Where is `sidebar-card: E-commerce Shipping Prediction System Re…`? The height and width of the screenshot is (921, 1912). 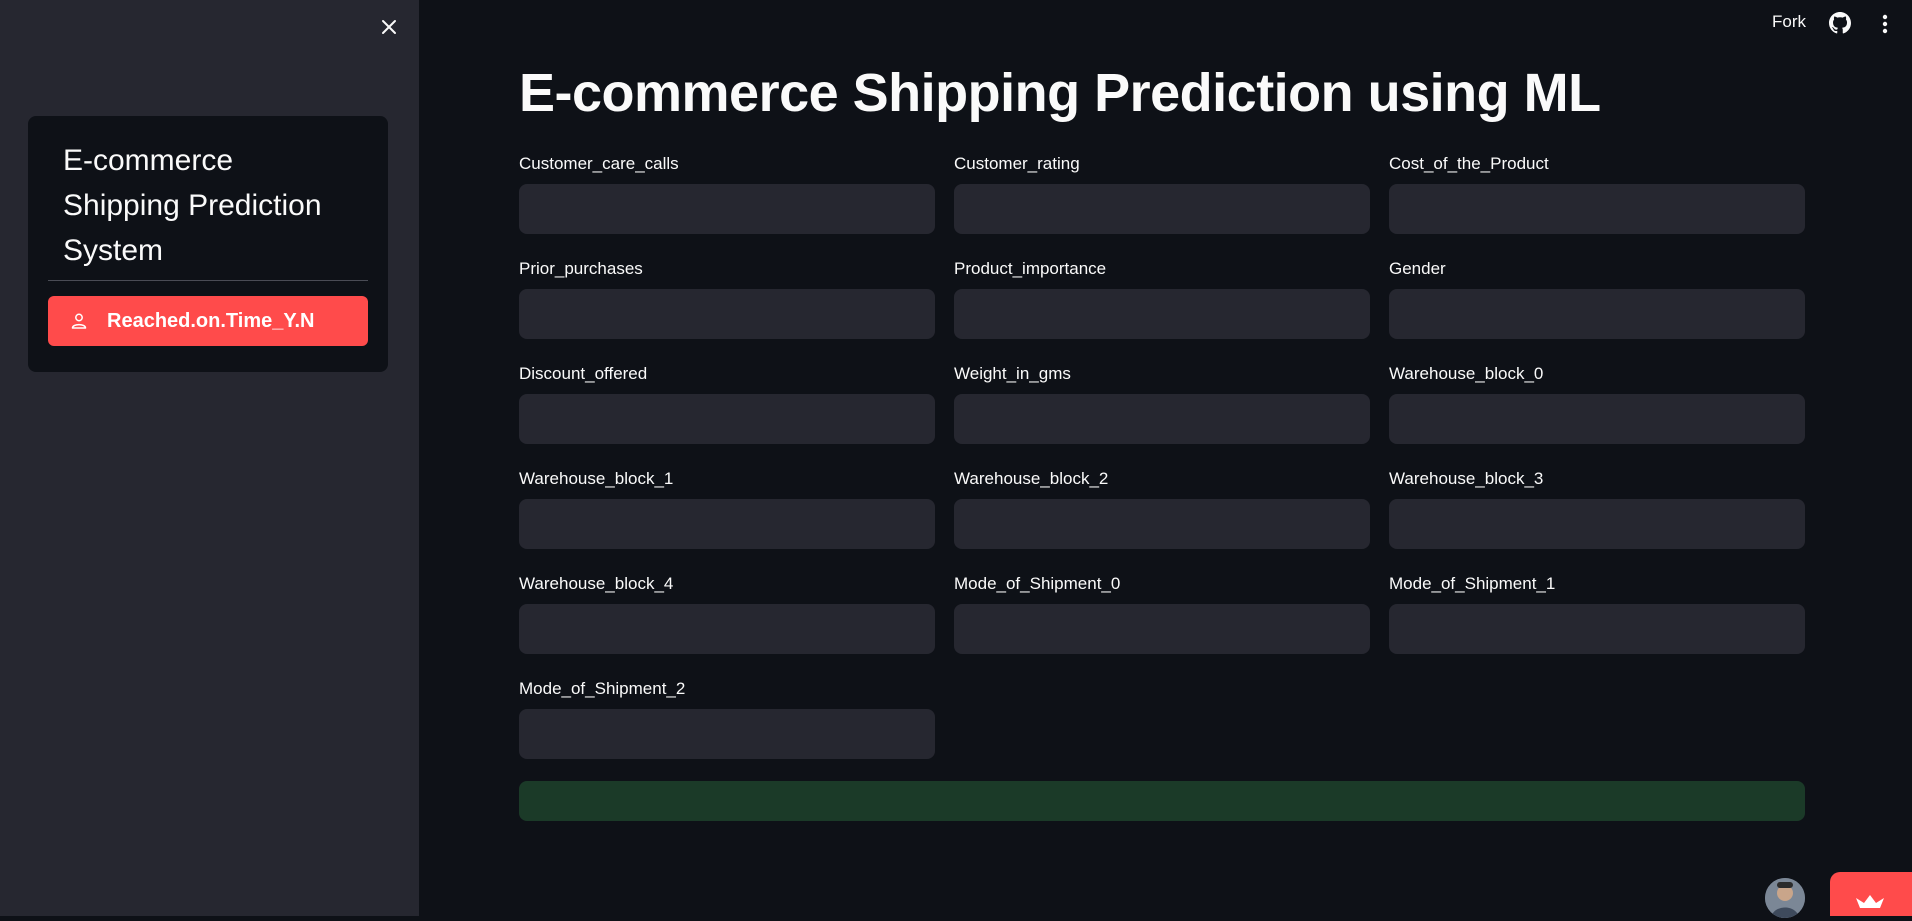
sidebar-card: E-commerce Shipping Prediction System Re… is located at coordinates (208, 244).